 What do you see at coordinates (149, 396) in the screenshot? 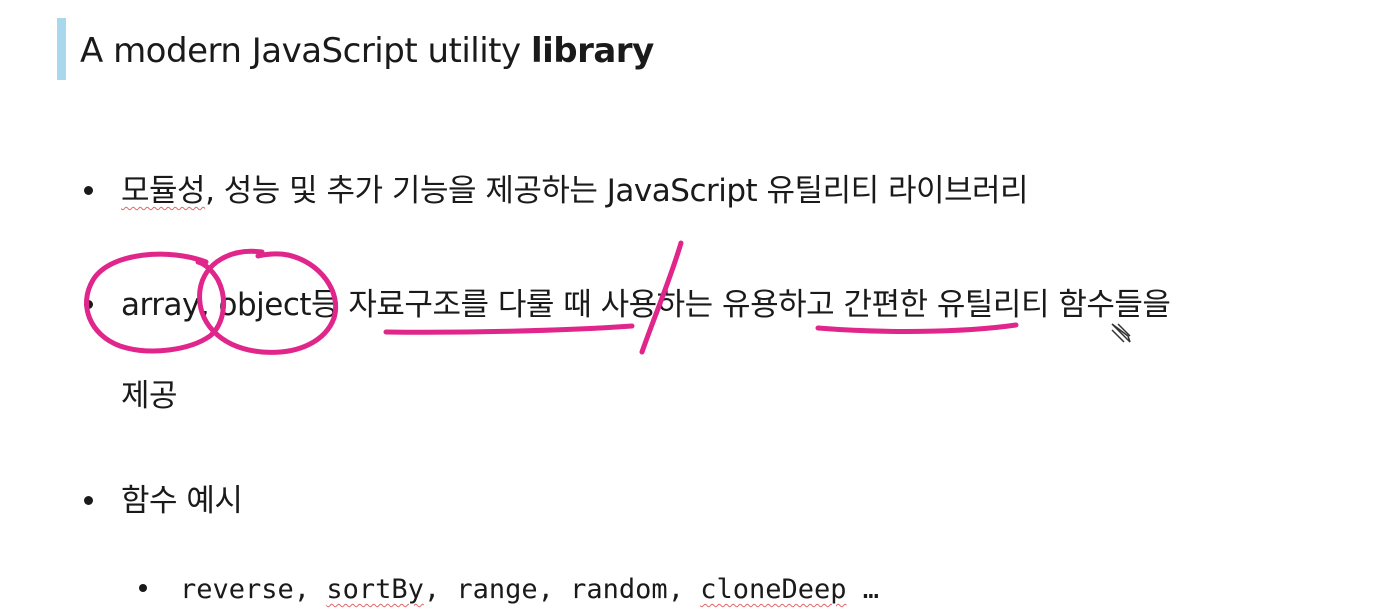
I see `bullet-2-line-2: 제공` at bounding box center [149, 396].